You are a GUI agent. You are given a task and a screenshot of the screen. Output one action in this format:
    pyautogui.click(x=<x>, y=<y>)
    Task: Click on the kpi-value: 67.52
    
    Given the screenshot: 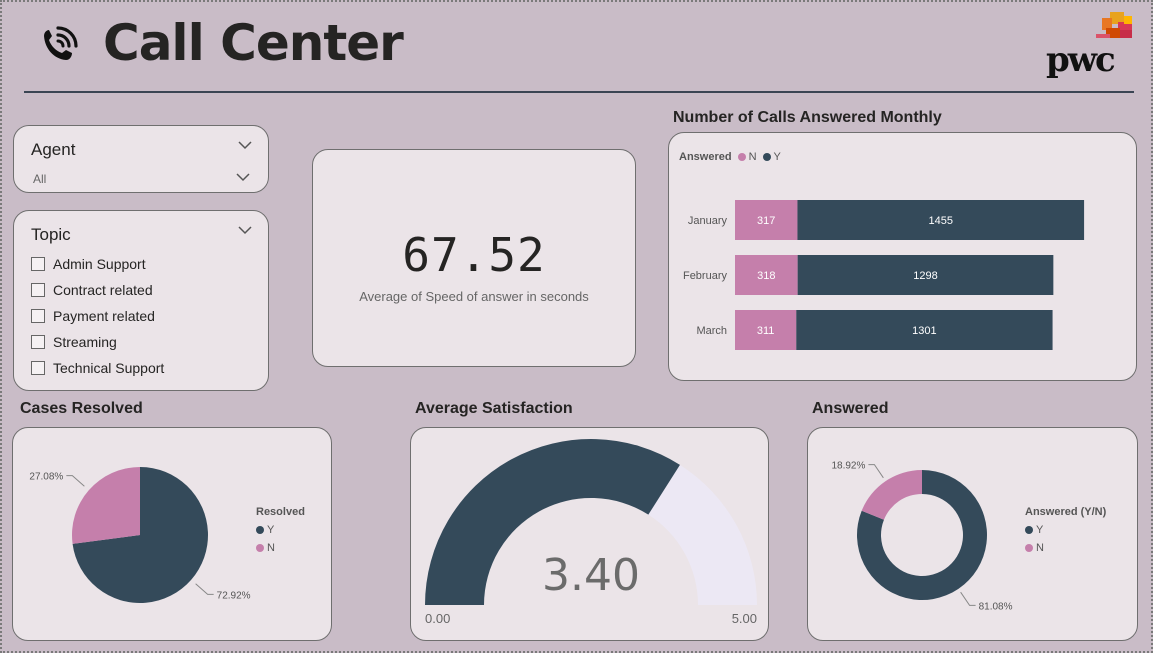 What is the action you would take?
    pyautogui.click(x=474, y=255)
    